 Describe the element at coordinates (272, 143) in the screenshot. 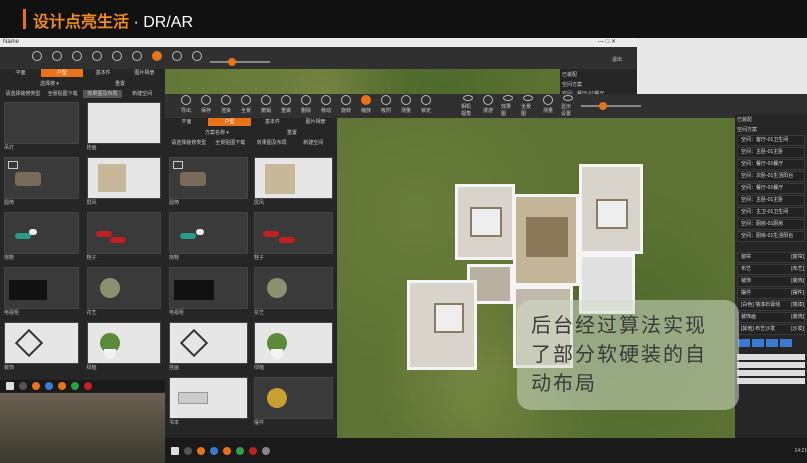

I see `sub-tab: 效果图及布局` at that location.